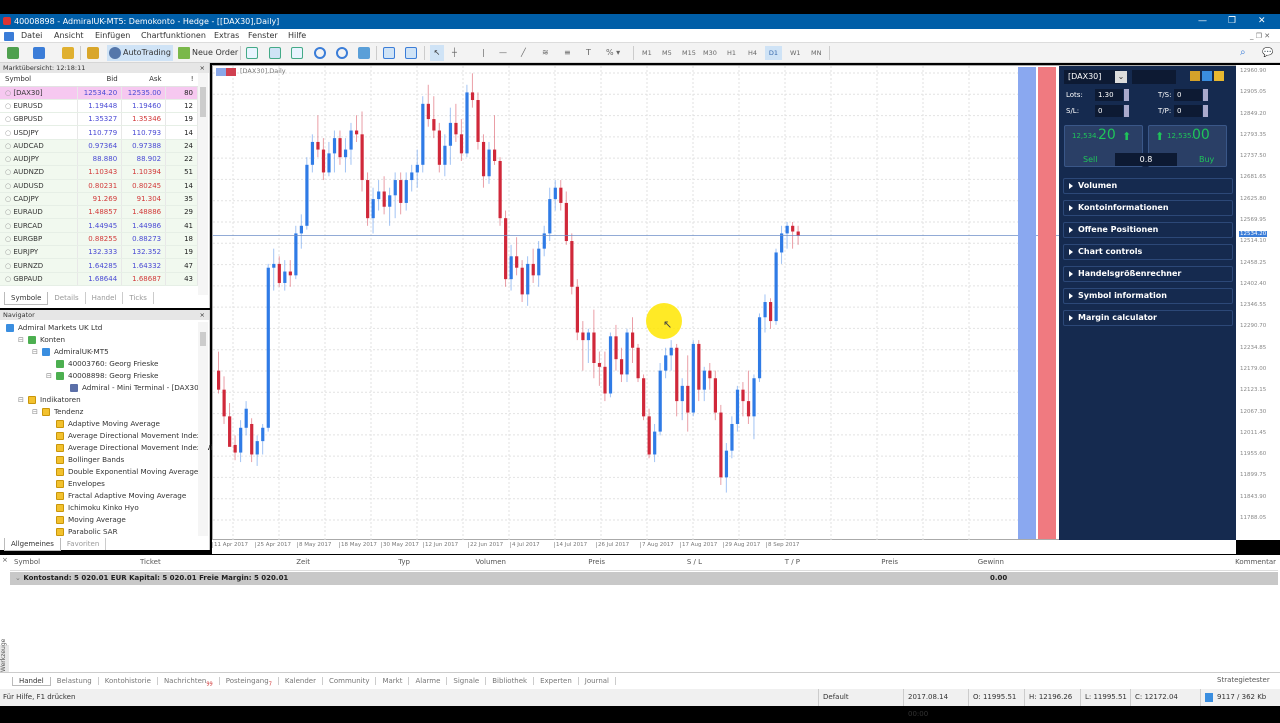 Image resolution: width=1280 pixels, height=723 pixels. Describe the element at coordinates (523, 53) in the screenshot. I see `trendline-icon: ╱` at that location.